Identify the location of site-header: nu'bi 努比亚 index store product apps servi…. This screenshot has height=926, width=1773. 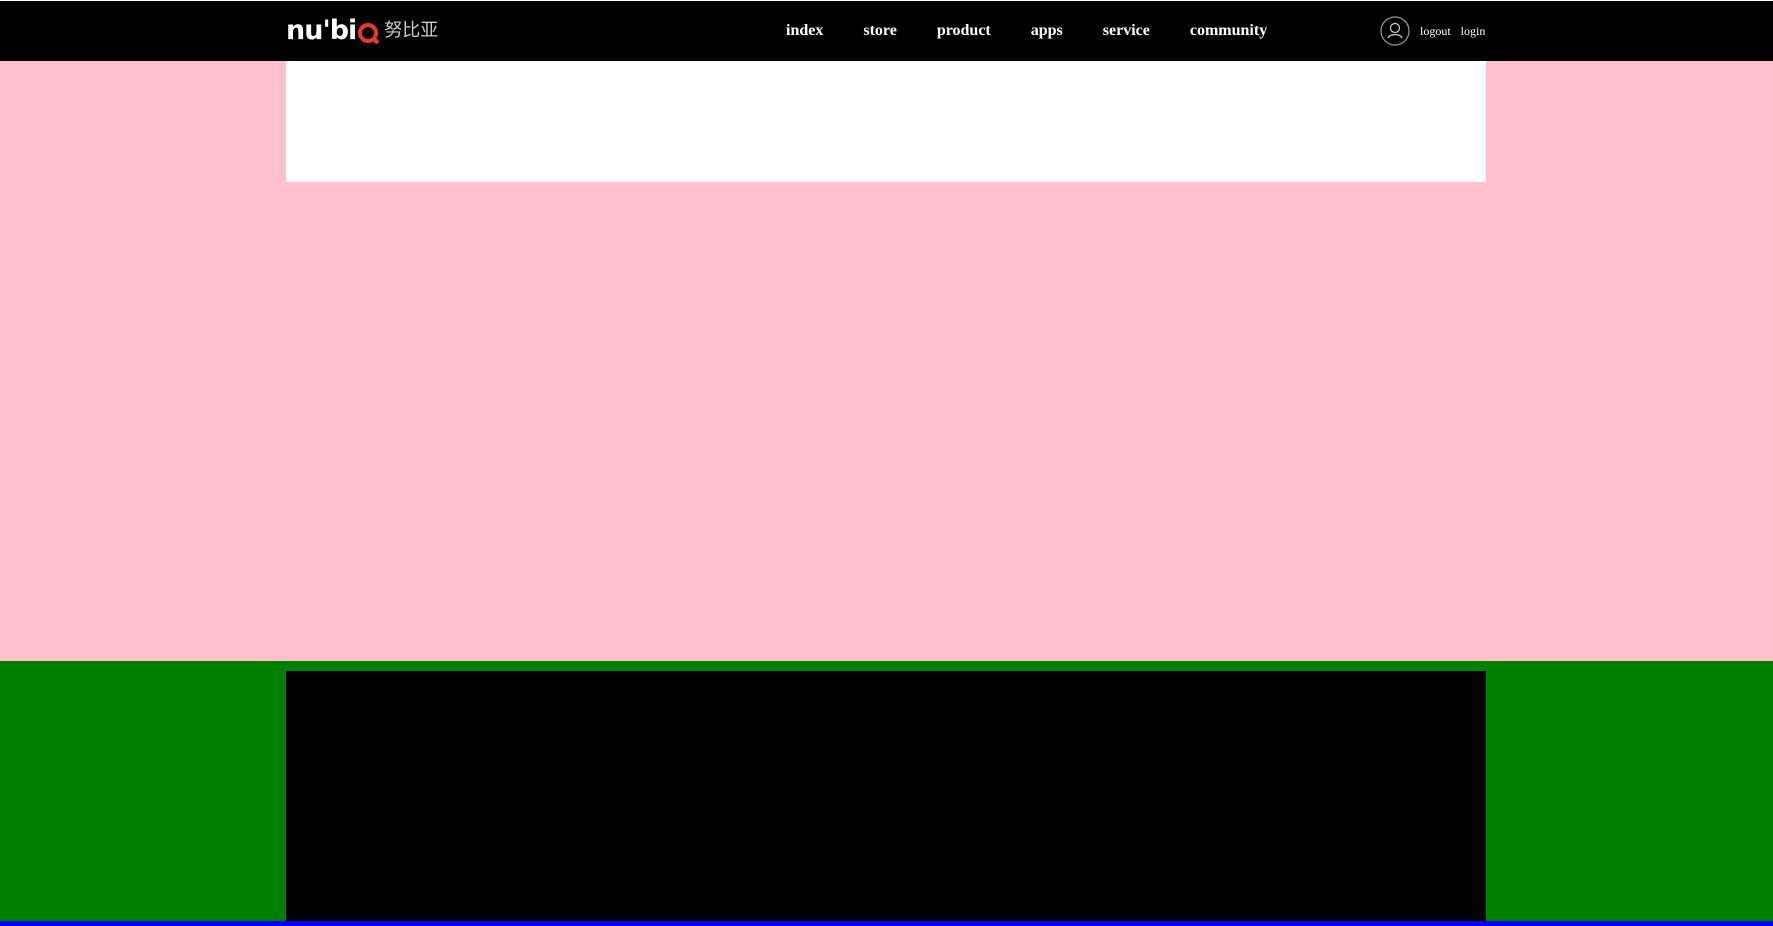
(886, 31).